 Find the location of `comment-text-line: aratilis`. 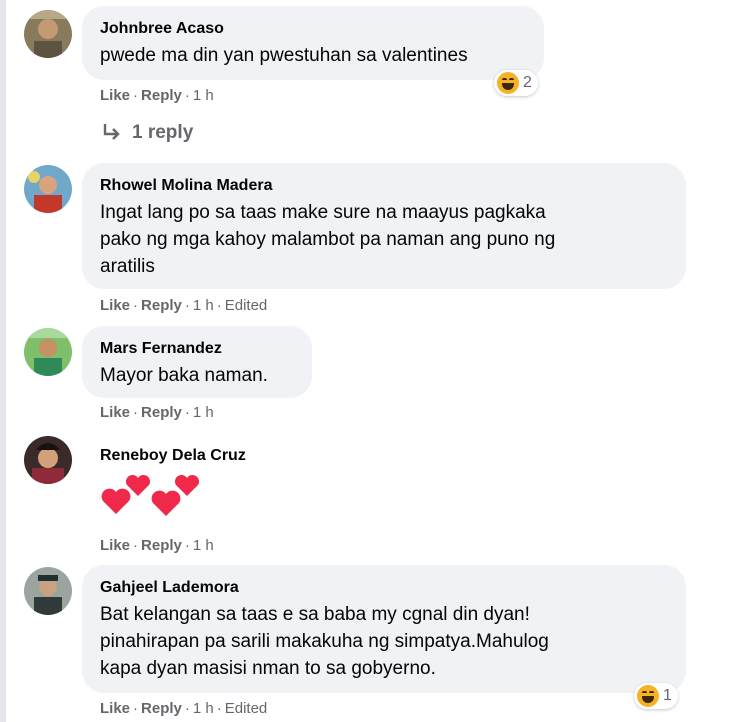

comment-text-line: aratilis is located at coordinates (127, 266).